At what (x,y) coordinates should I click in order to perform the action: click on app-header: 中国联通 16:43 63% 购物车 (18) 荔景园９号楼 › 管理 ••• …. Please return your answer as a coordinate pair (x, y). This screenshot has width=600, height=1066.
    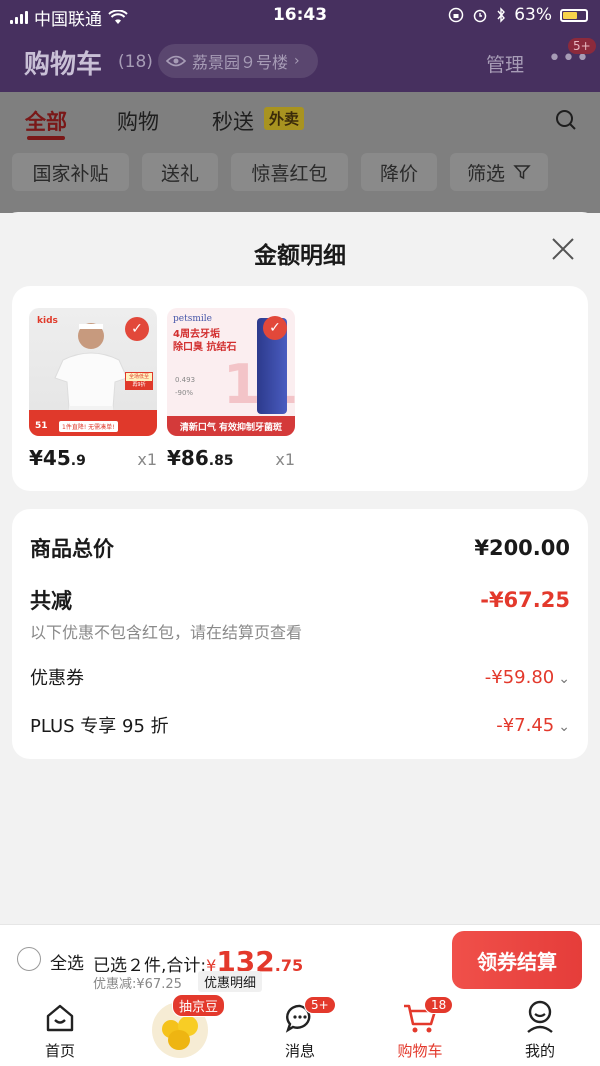
    Looking at the image, I should click on (300, 46).